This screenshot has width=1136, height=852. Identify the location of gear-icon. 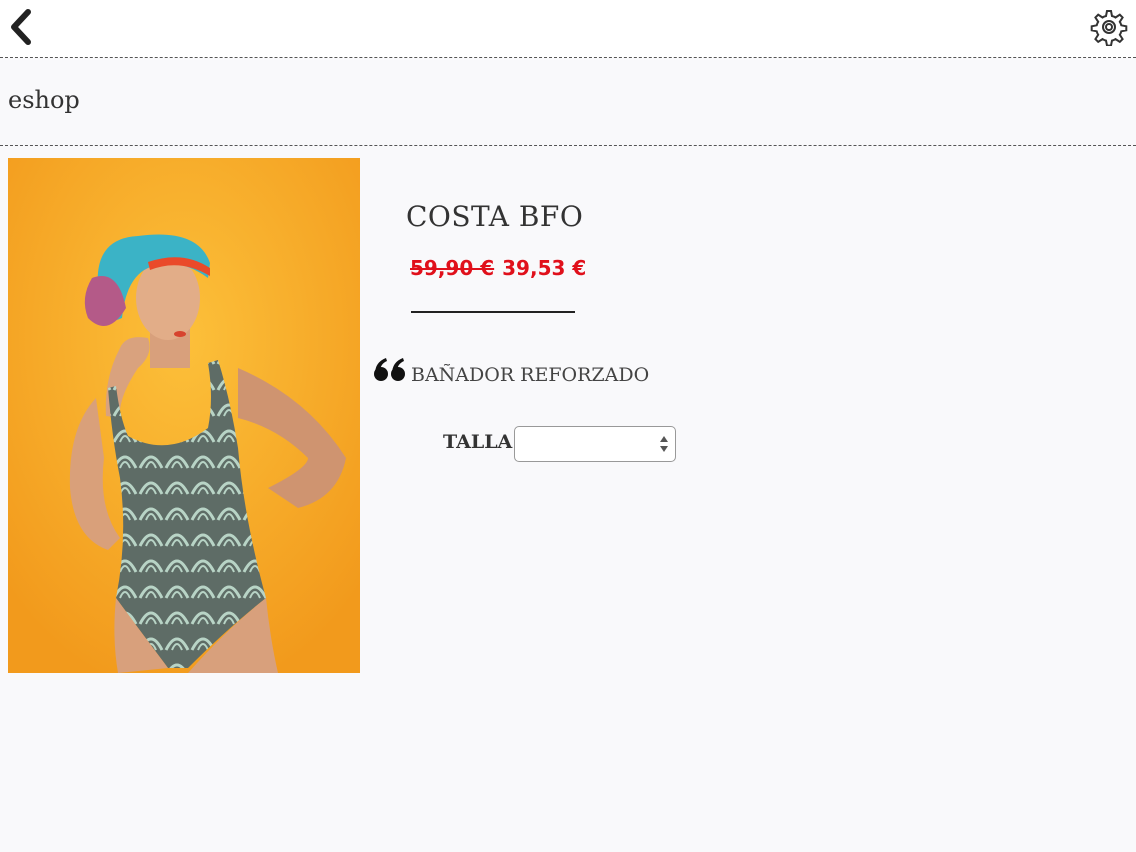
(1109, 28).